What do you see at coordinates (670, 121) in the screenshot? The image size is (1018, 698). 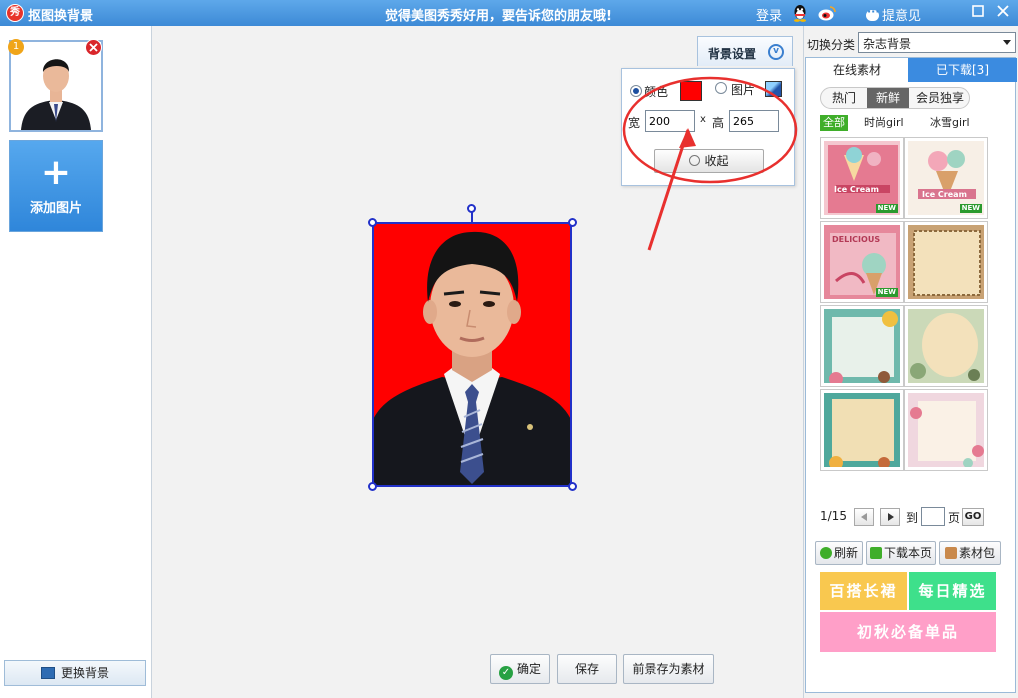 I see `width-input` at bounding box center [670, 121].